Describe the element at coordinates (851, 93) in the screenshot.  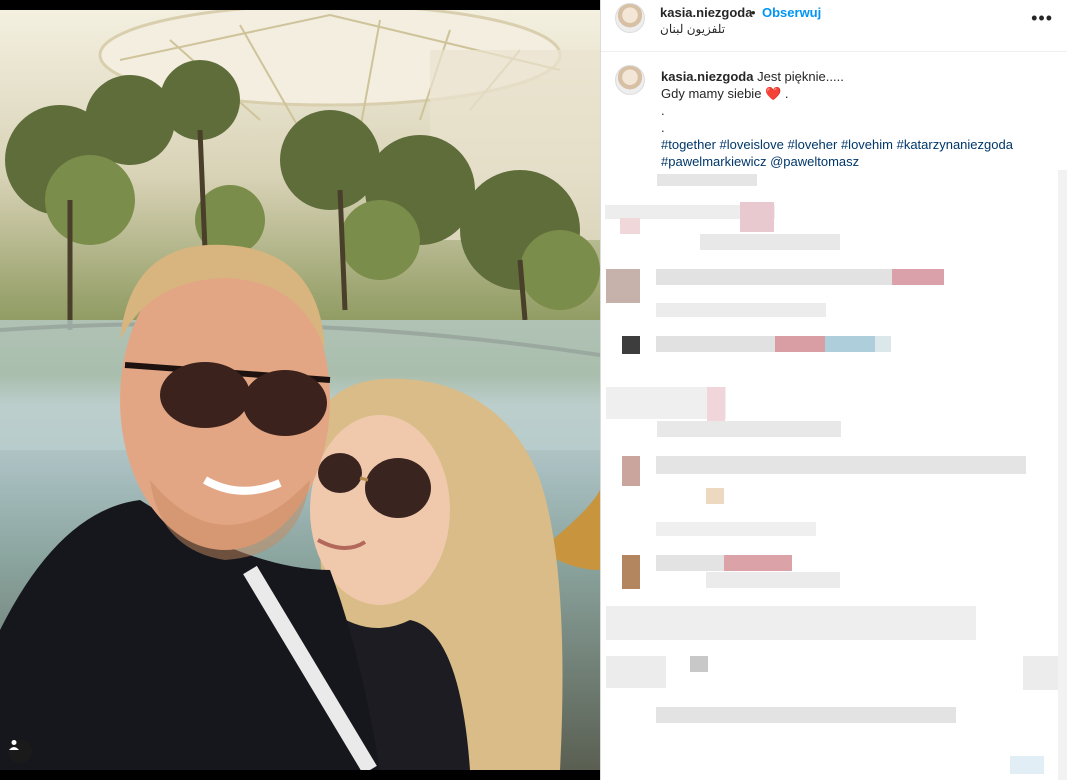
I see `caption-second-line: Gdy mamy siebie ❤️ .` at that location.